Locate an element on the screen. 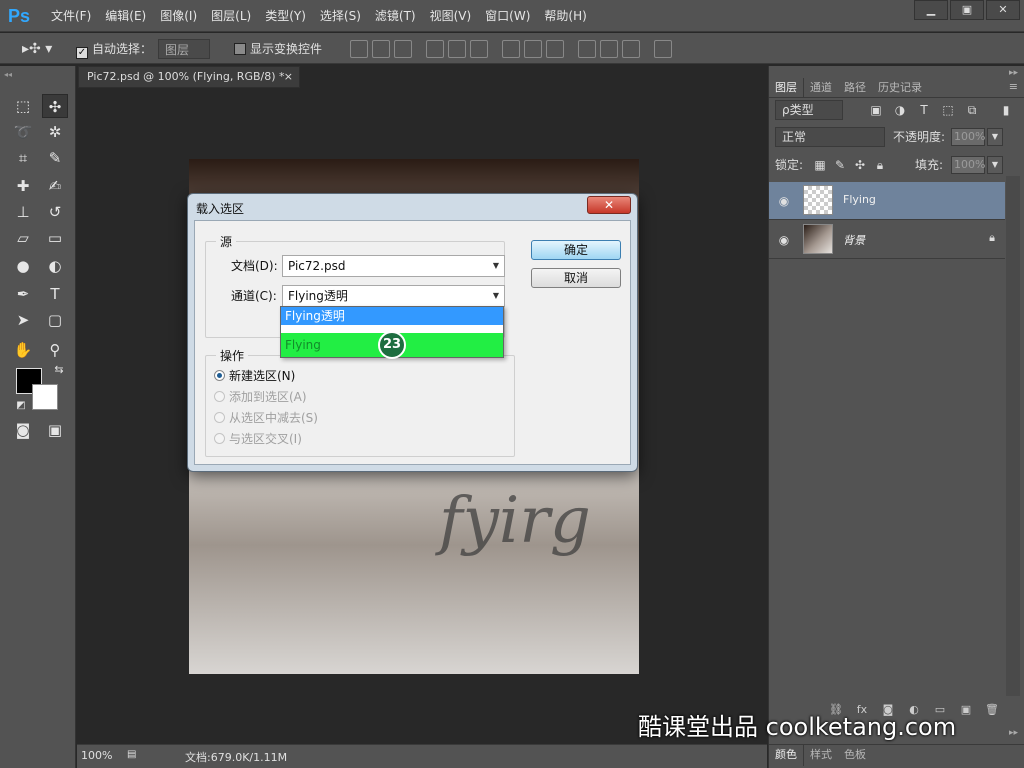 This screenshot has width=1024, height=768. document-tab: Pic72.psd @ 100% (Flying, RGB/8) * × is located at coordinates (189, 77).